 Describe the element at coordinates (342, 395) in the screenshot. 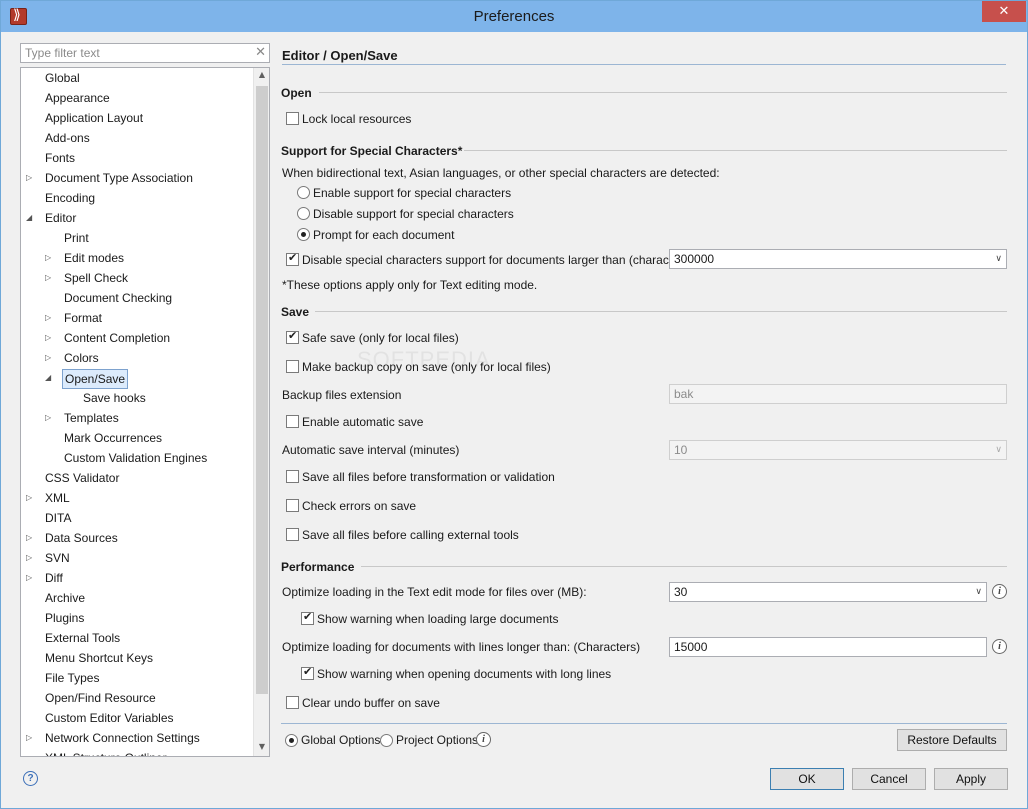

I see `backup-ext-label: Backup files extension` at that location.